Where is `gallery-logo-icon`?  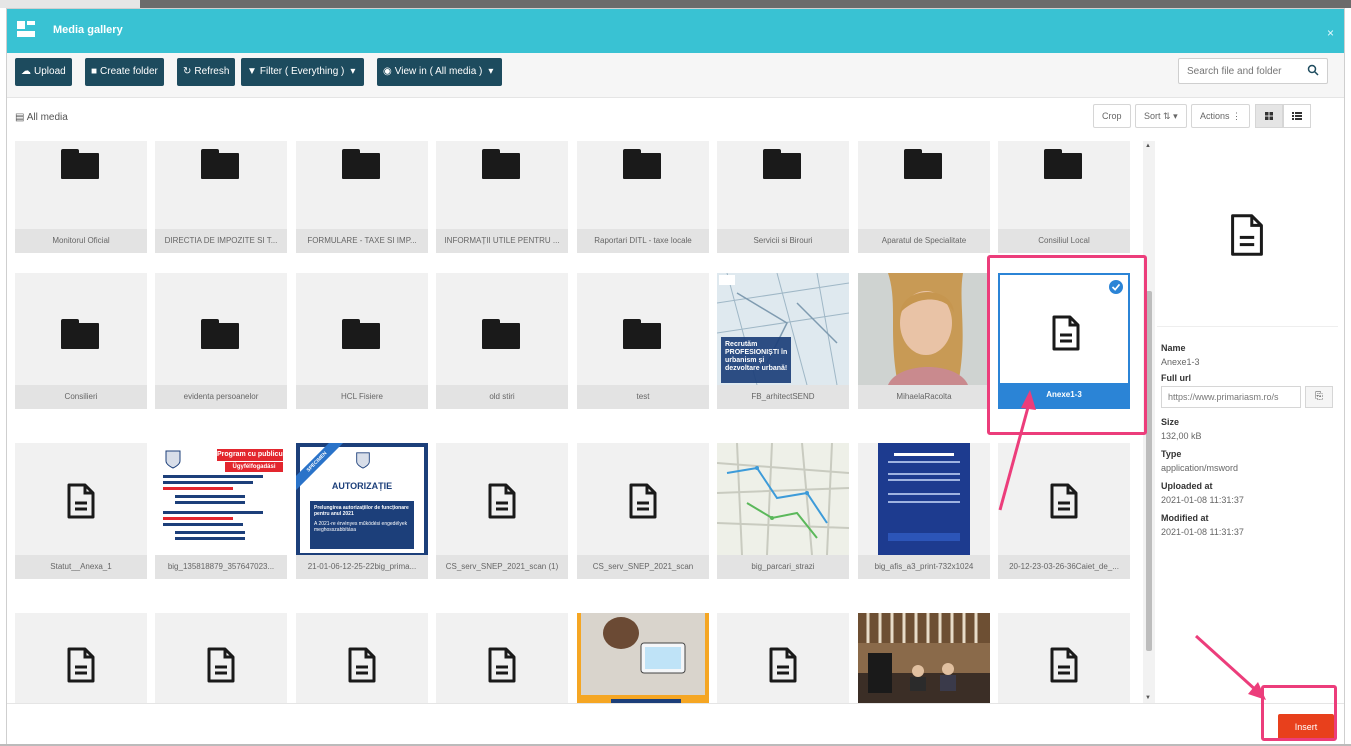
gallery-logo-icon is located at coordinates (27, 30).